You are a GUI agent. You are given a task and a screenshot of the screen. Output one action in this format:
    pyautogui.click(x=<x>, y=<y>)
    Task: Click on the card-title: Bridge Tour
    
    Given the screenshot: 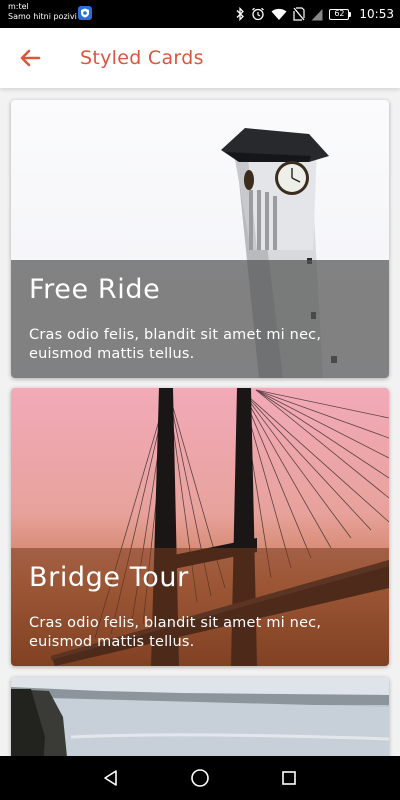 What is the action you would take?
    pyautogui.click(x=109, y=577)
    